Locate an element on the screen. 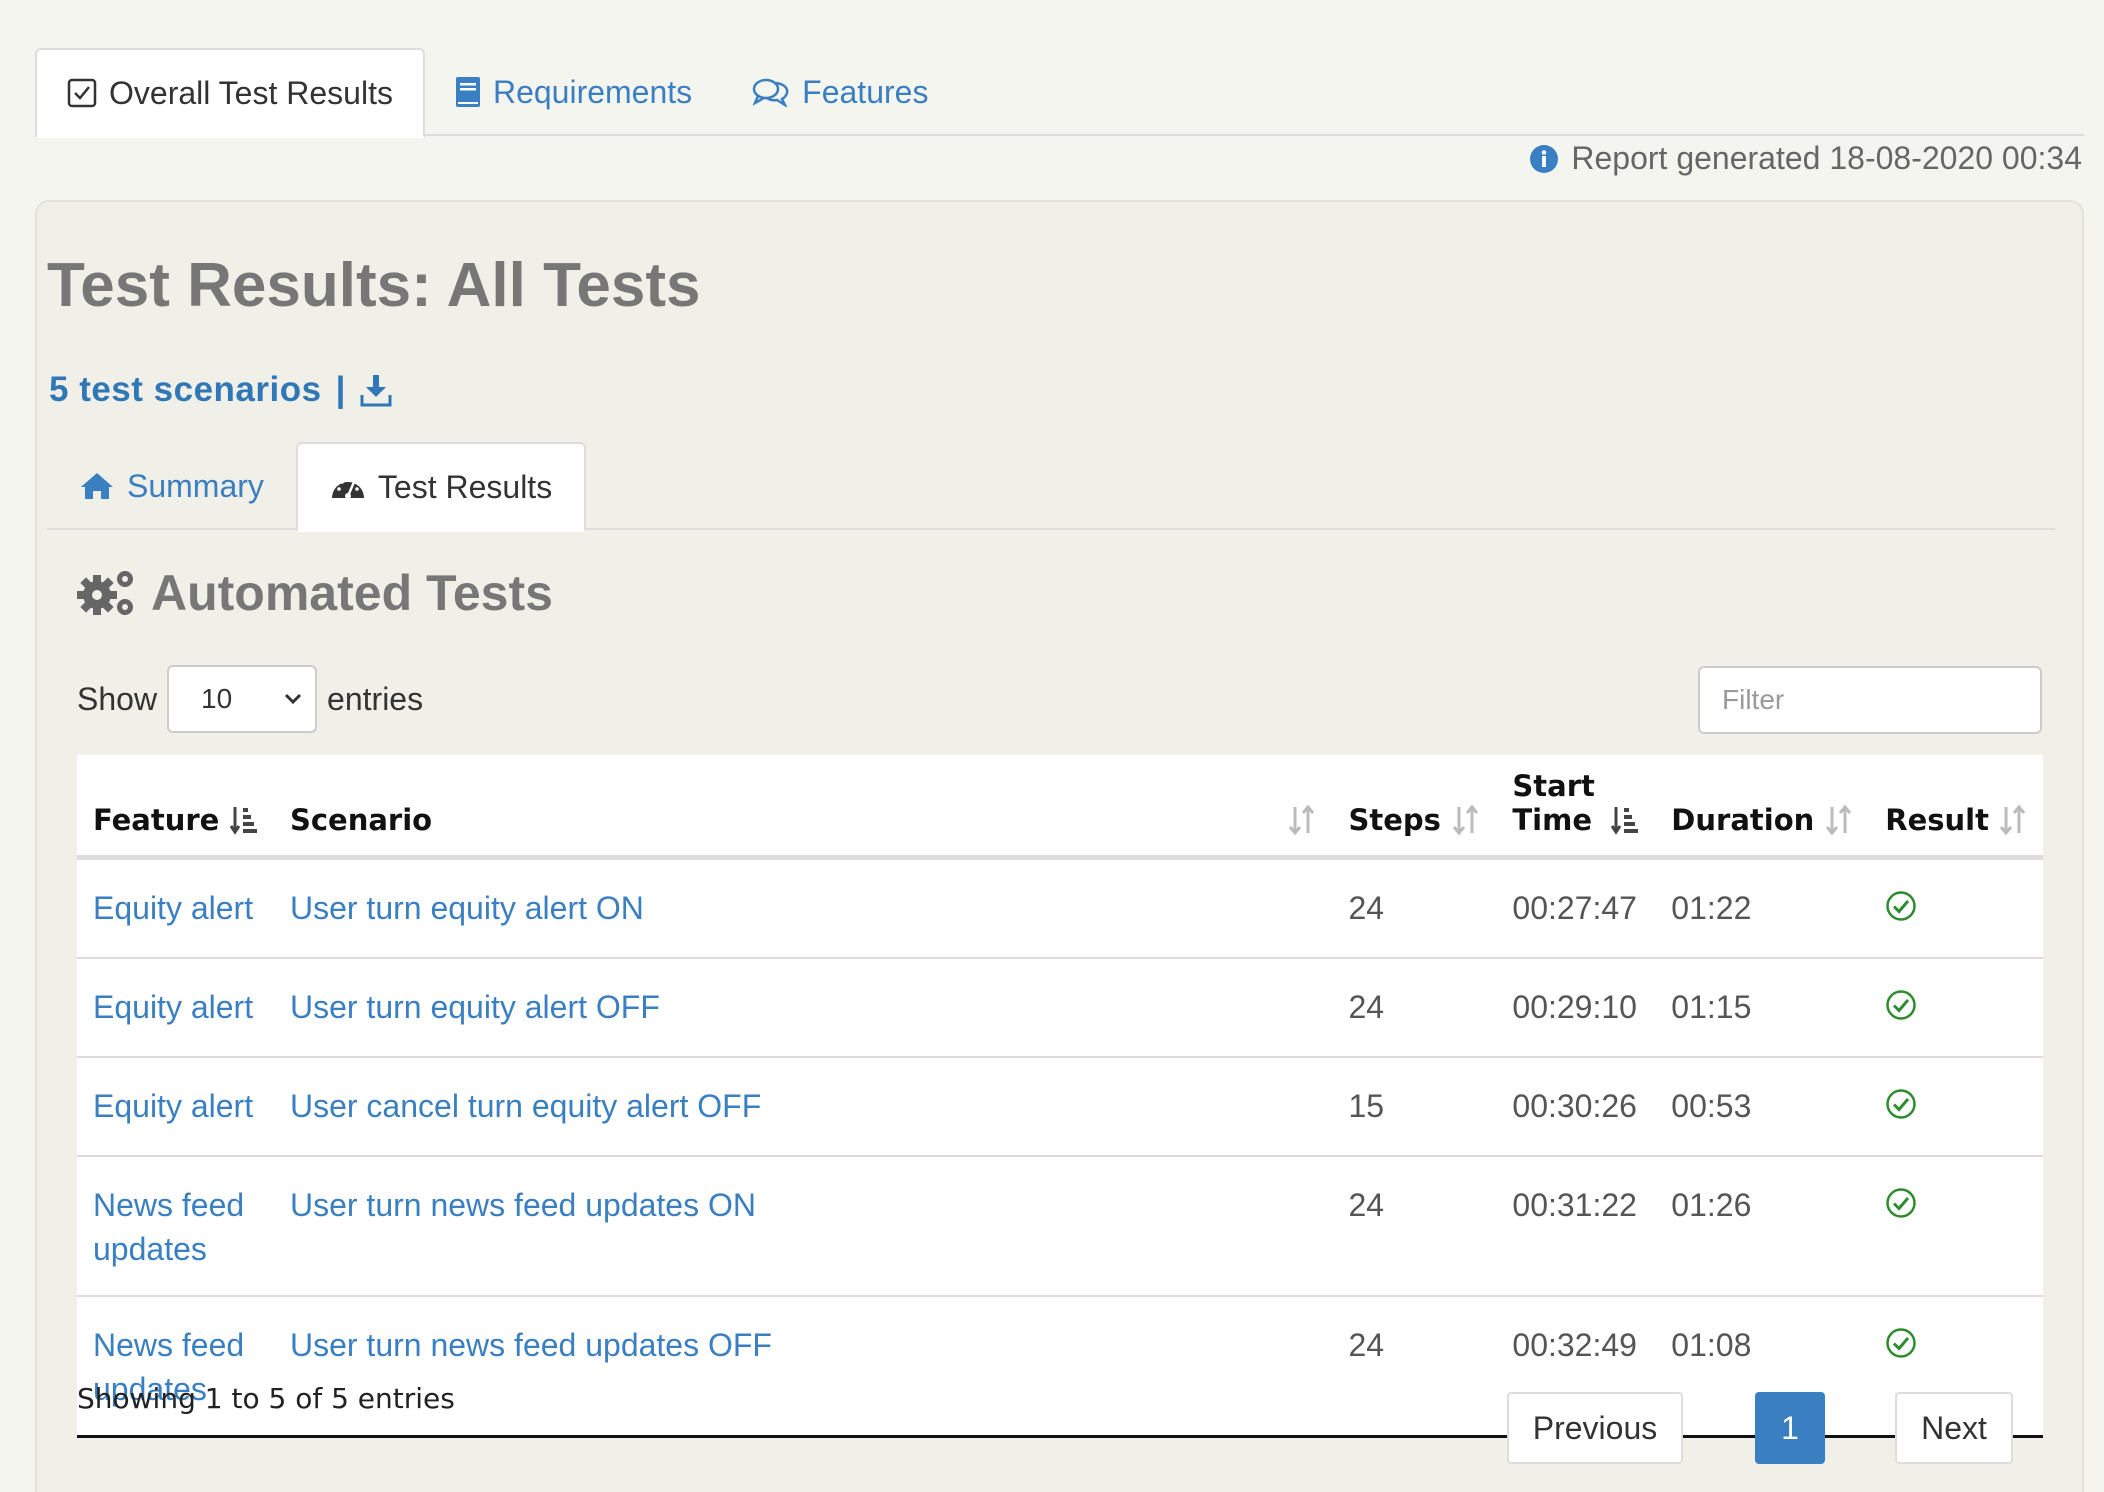 The height and width of the screenshot is (1492, 2104). page-length-value: 10 is located at coordinates (217, 698).